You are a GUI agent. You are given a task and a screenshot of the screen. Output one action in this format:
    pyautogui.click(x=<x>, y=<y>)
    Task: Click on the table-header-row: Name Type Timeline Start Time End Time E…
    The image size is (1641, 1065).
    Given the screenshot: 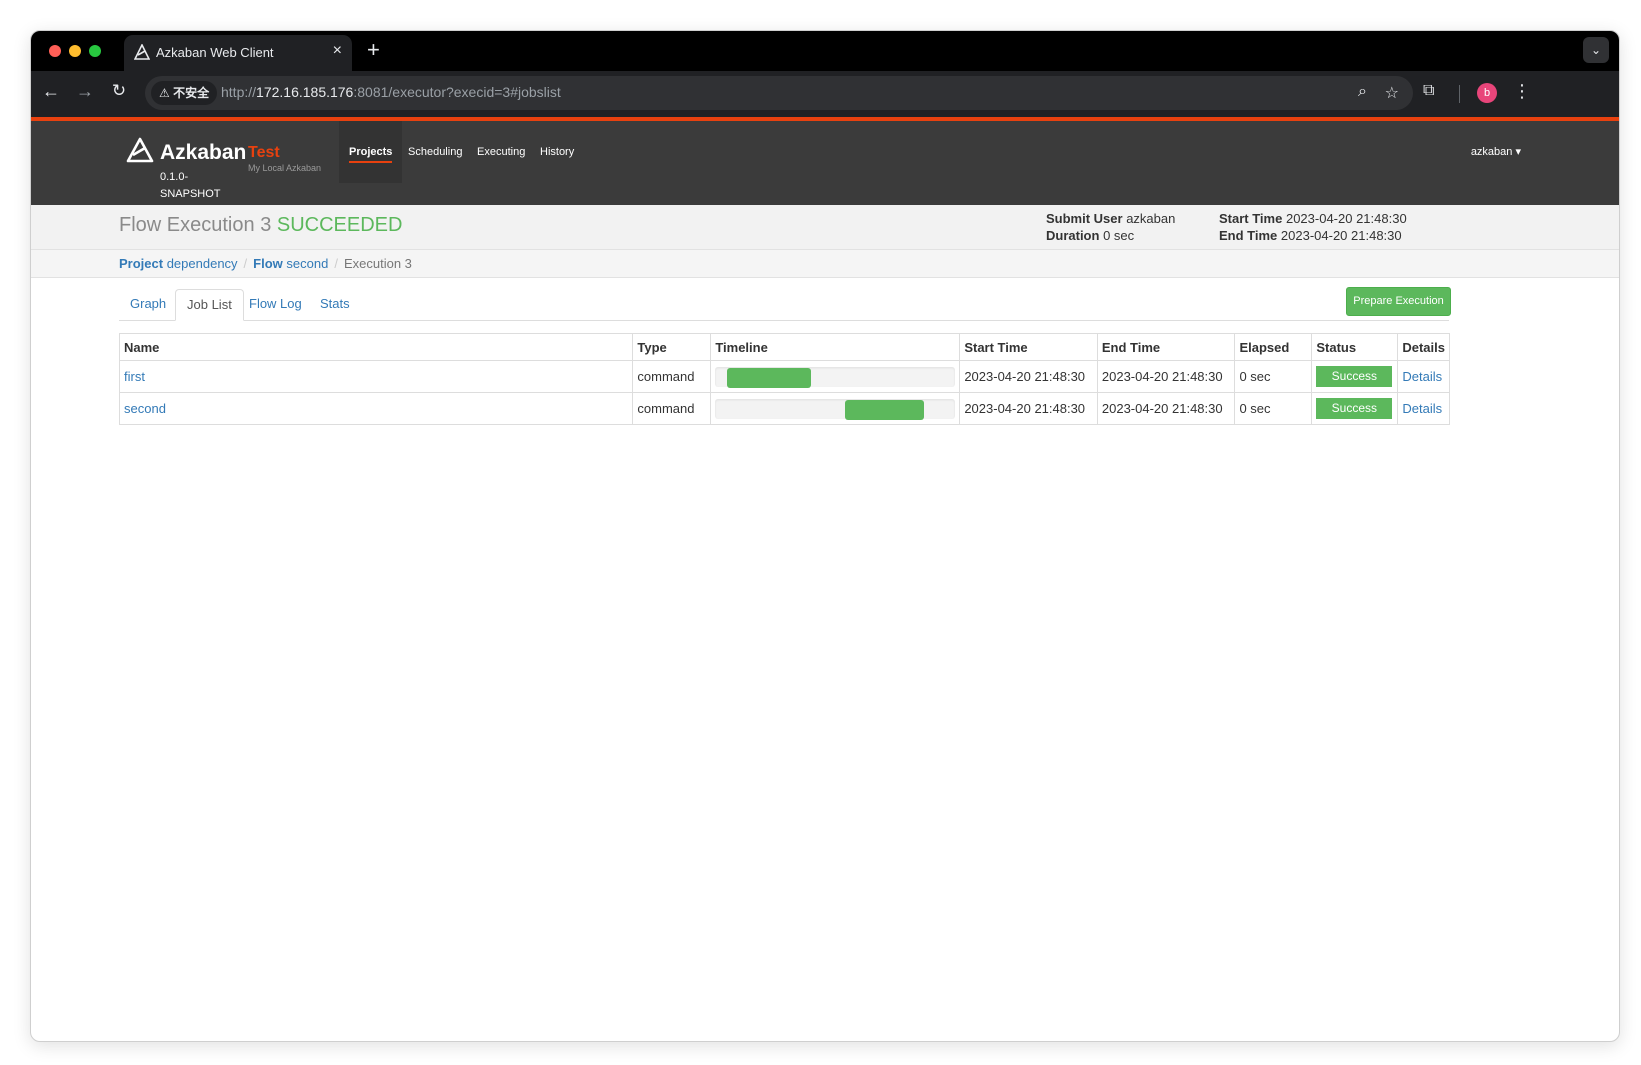 What is the action you would take?
    pyautogui.click(x=784, y=347)
    